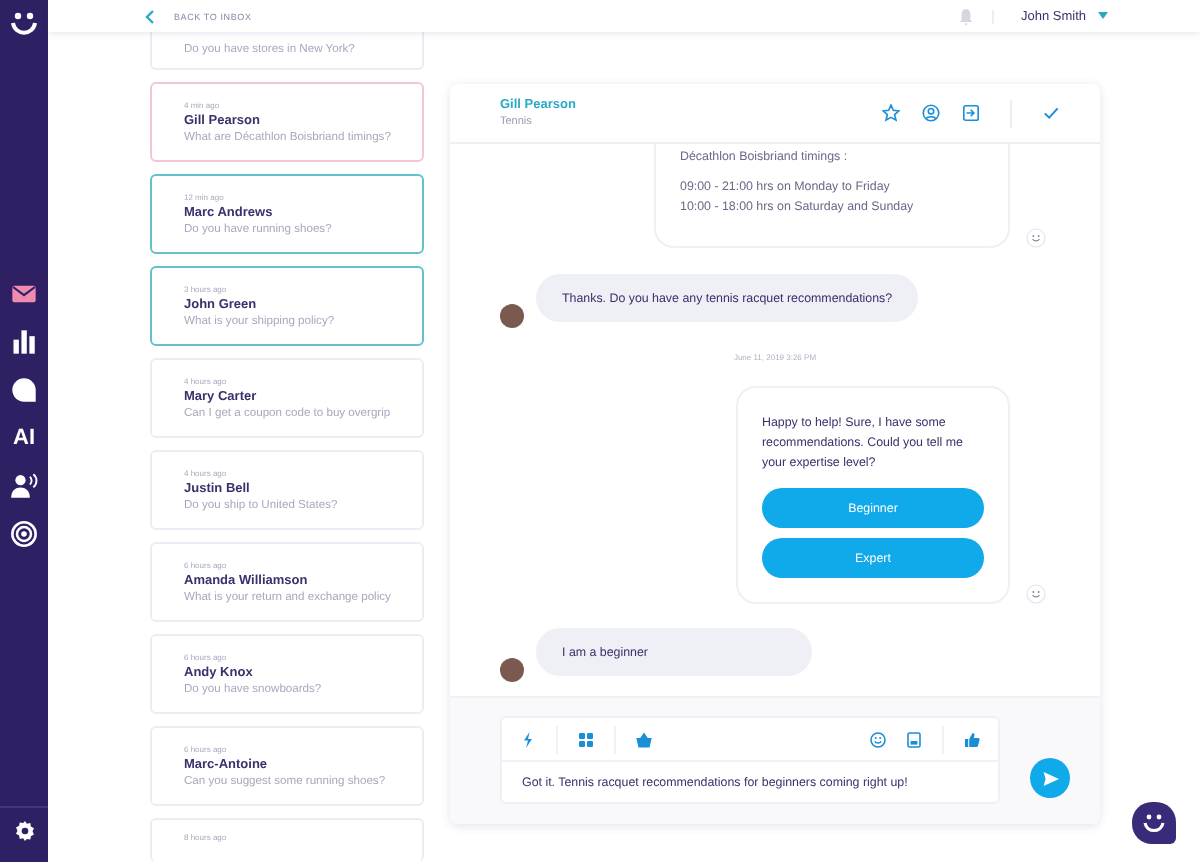 Image resolution: width=1200 pixels, height=862 pixels. What do you see at coordinates (24, 24) in the screenshot?
I see `smiley-logo-icon` at bounding box center [24, 24].